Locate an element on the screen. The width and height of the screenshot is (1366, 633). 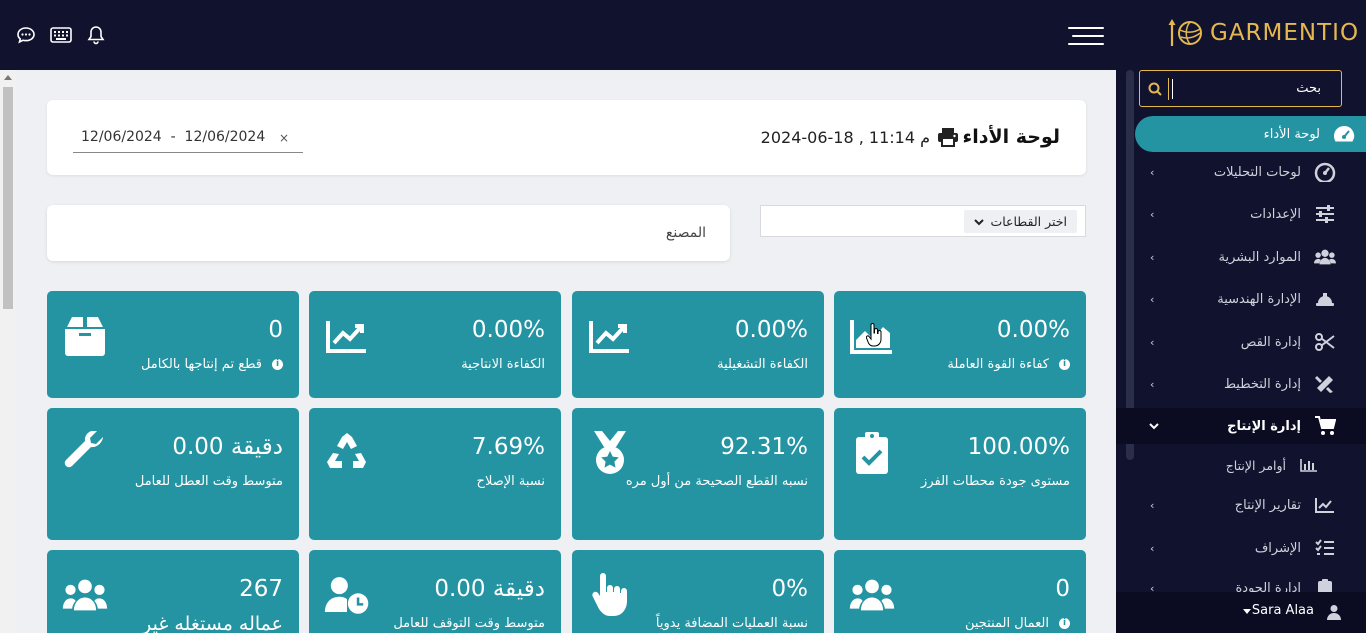
sector-select-label: اختر القطاعات is located at coordinates (1028, 221).